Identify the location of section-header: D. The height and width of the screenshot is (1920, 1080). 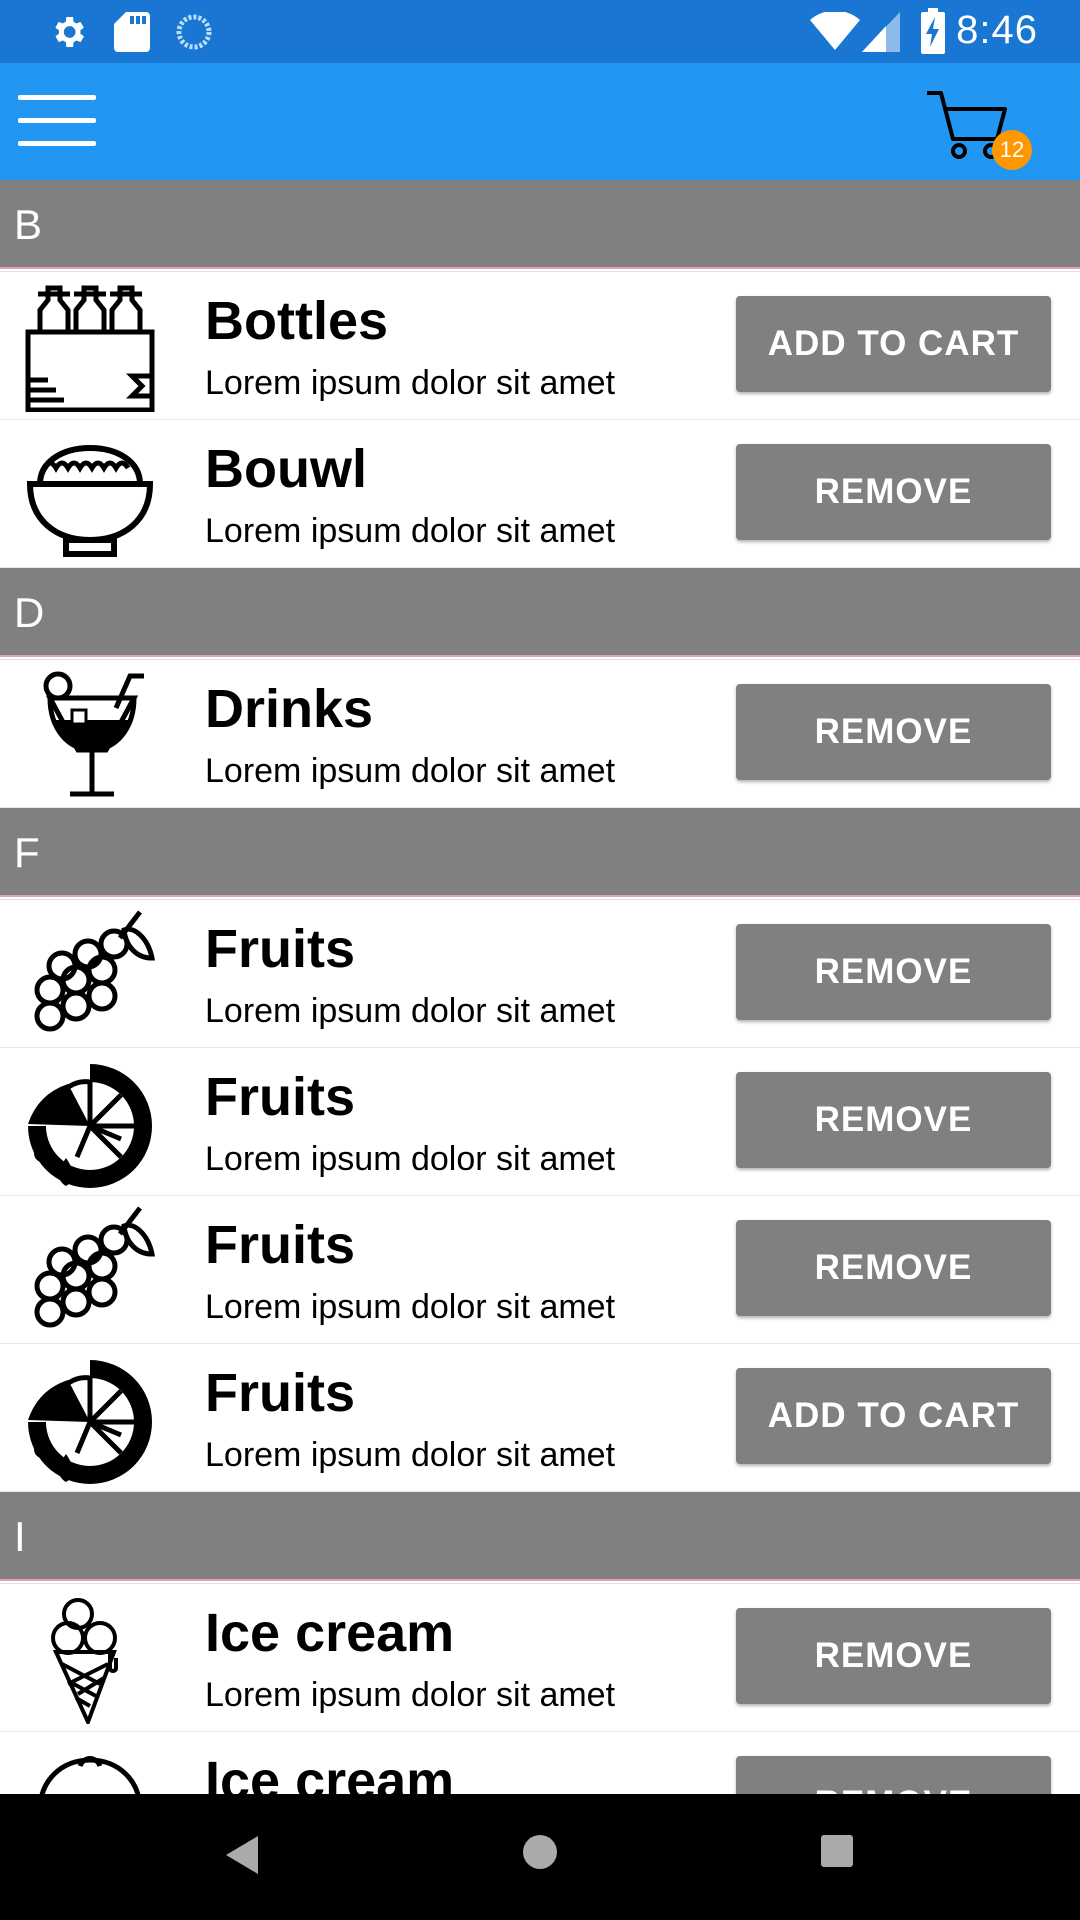
(540, 612).